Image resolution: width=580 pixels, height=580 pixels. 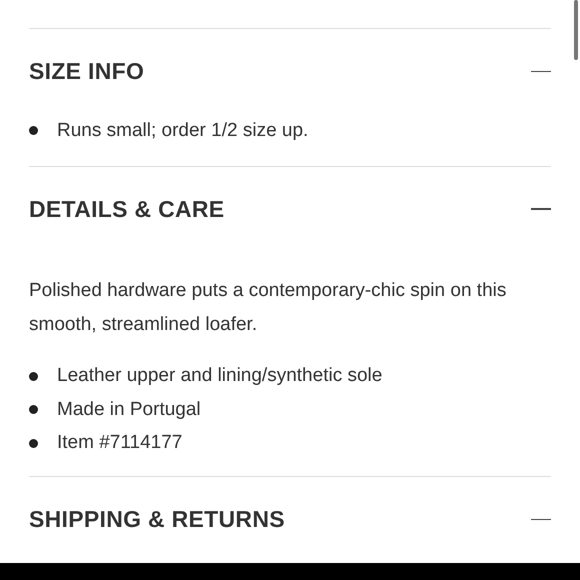 What do you see at coordinates (157, 519) in the screenshot?
I see `section-heading: SHIPPING & RETURNS` at bounding box center [157, 519].